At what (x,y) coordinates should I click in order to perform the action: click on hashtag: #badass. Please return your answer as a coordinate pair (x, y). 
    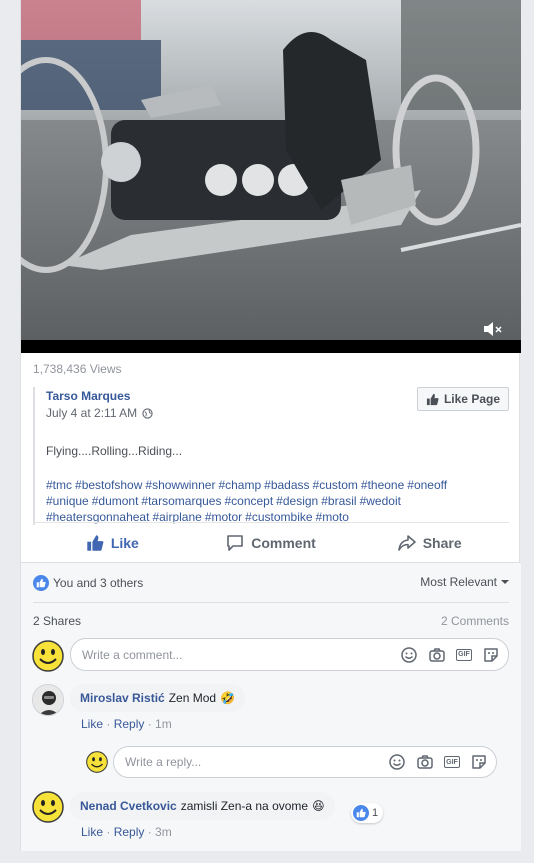
    Looking at the image, I should click on (286, 485).